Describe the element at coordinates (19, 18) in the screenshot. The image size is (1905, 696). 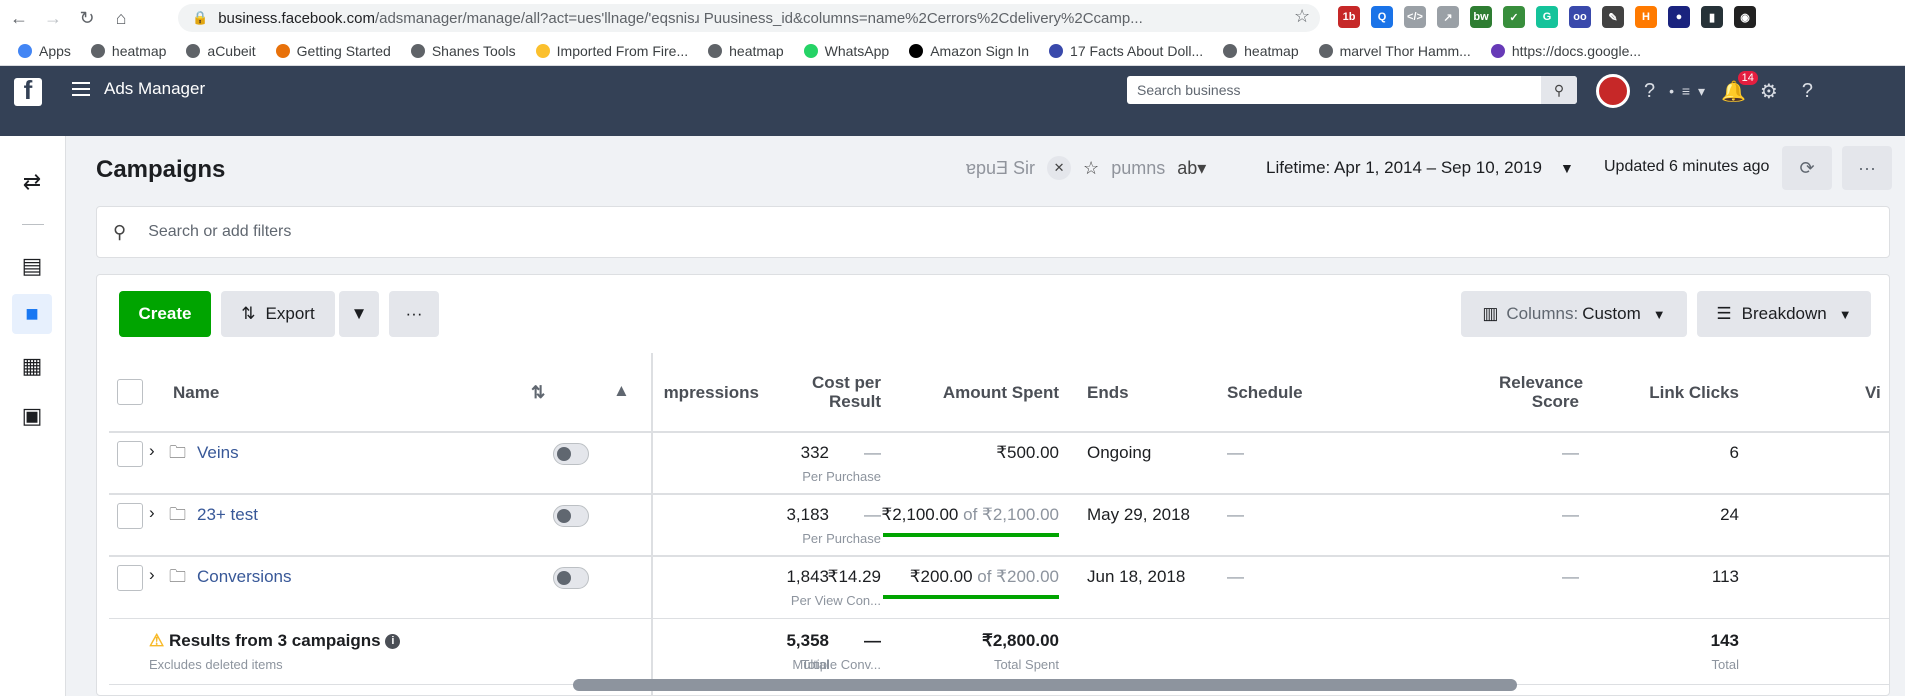
I see `back-icon: ←` at that location.